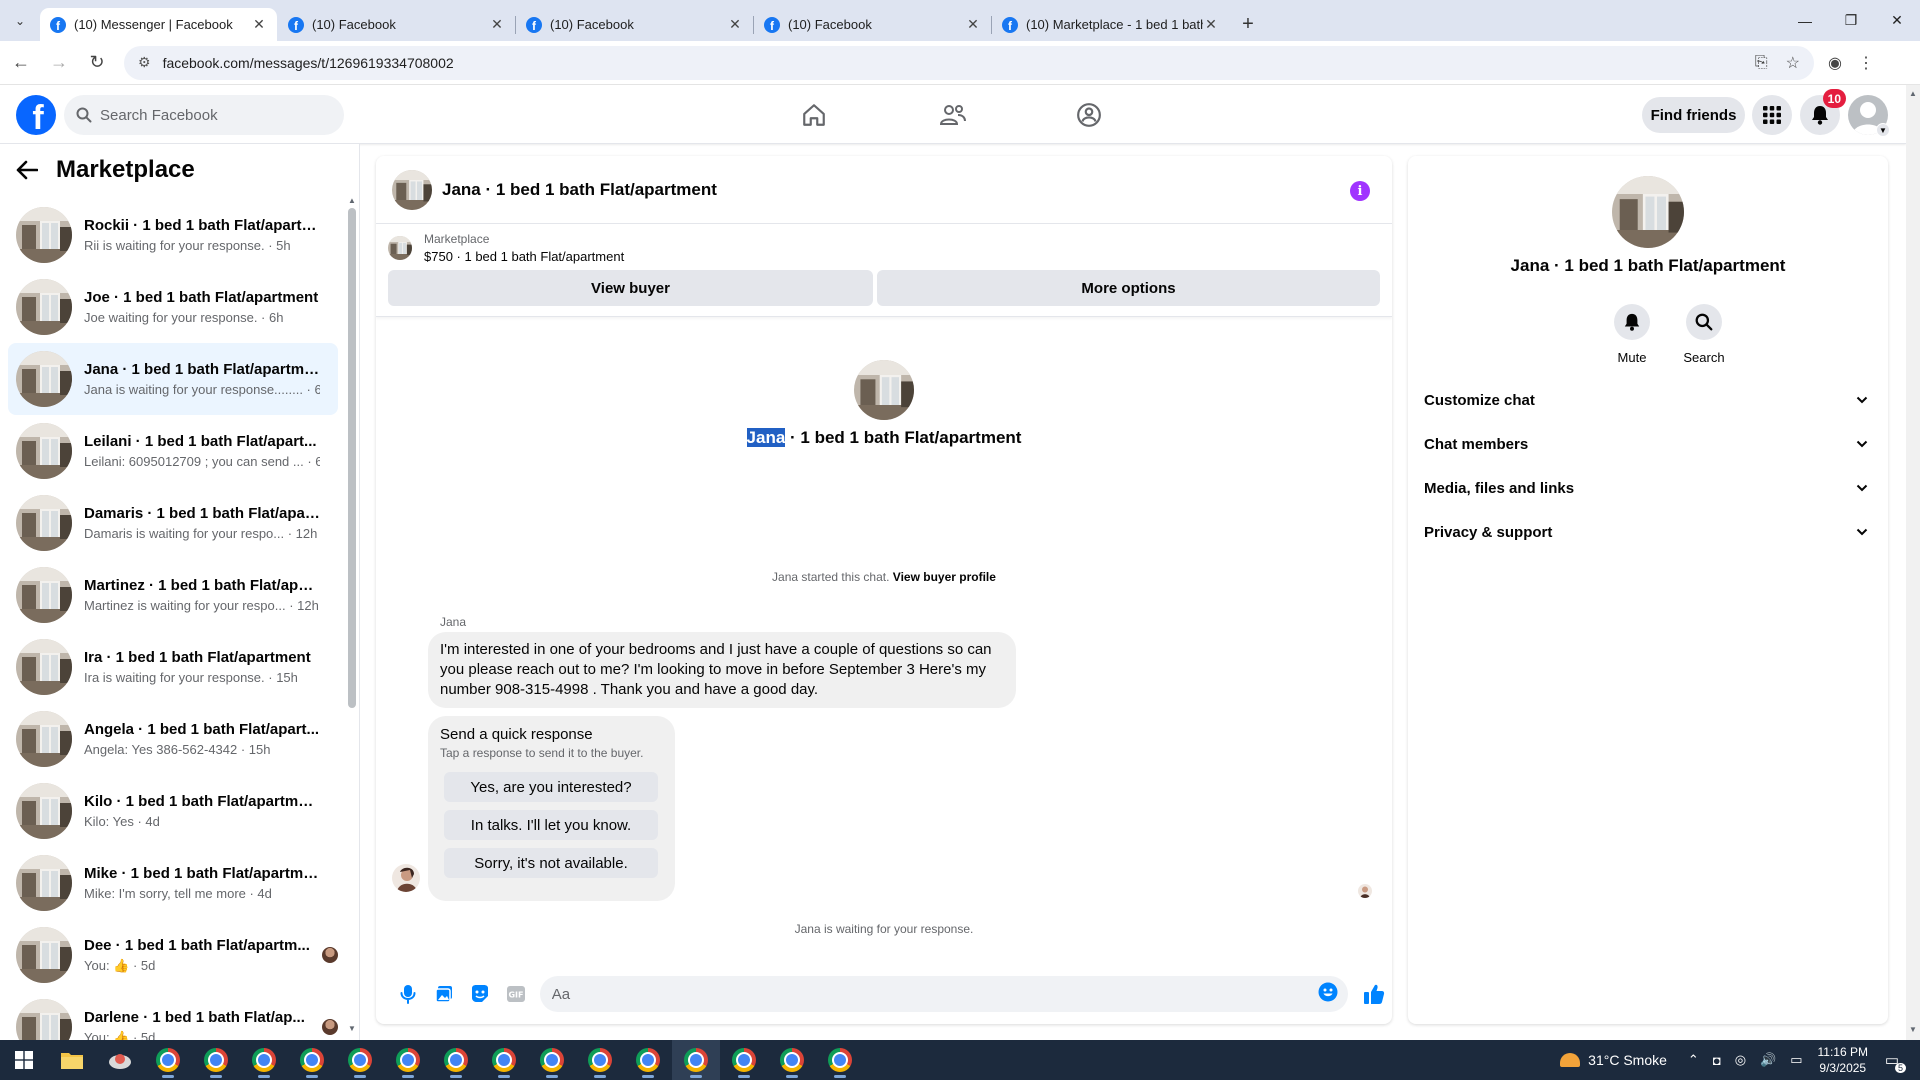  What do you see at coordinates (1913, 1029) in the screenshot?
I see `scroll-down-arrow-icon: ▼` at bounding box center [1913, 1029].